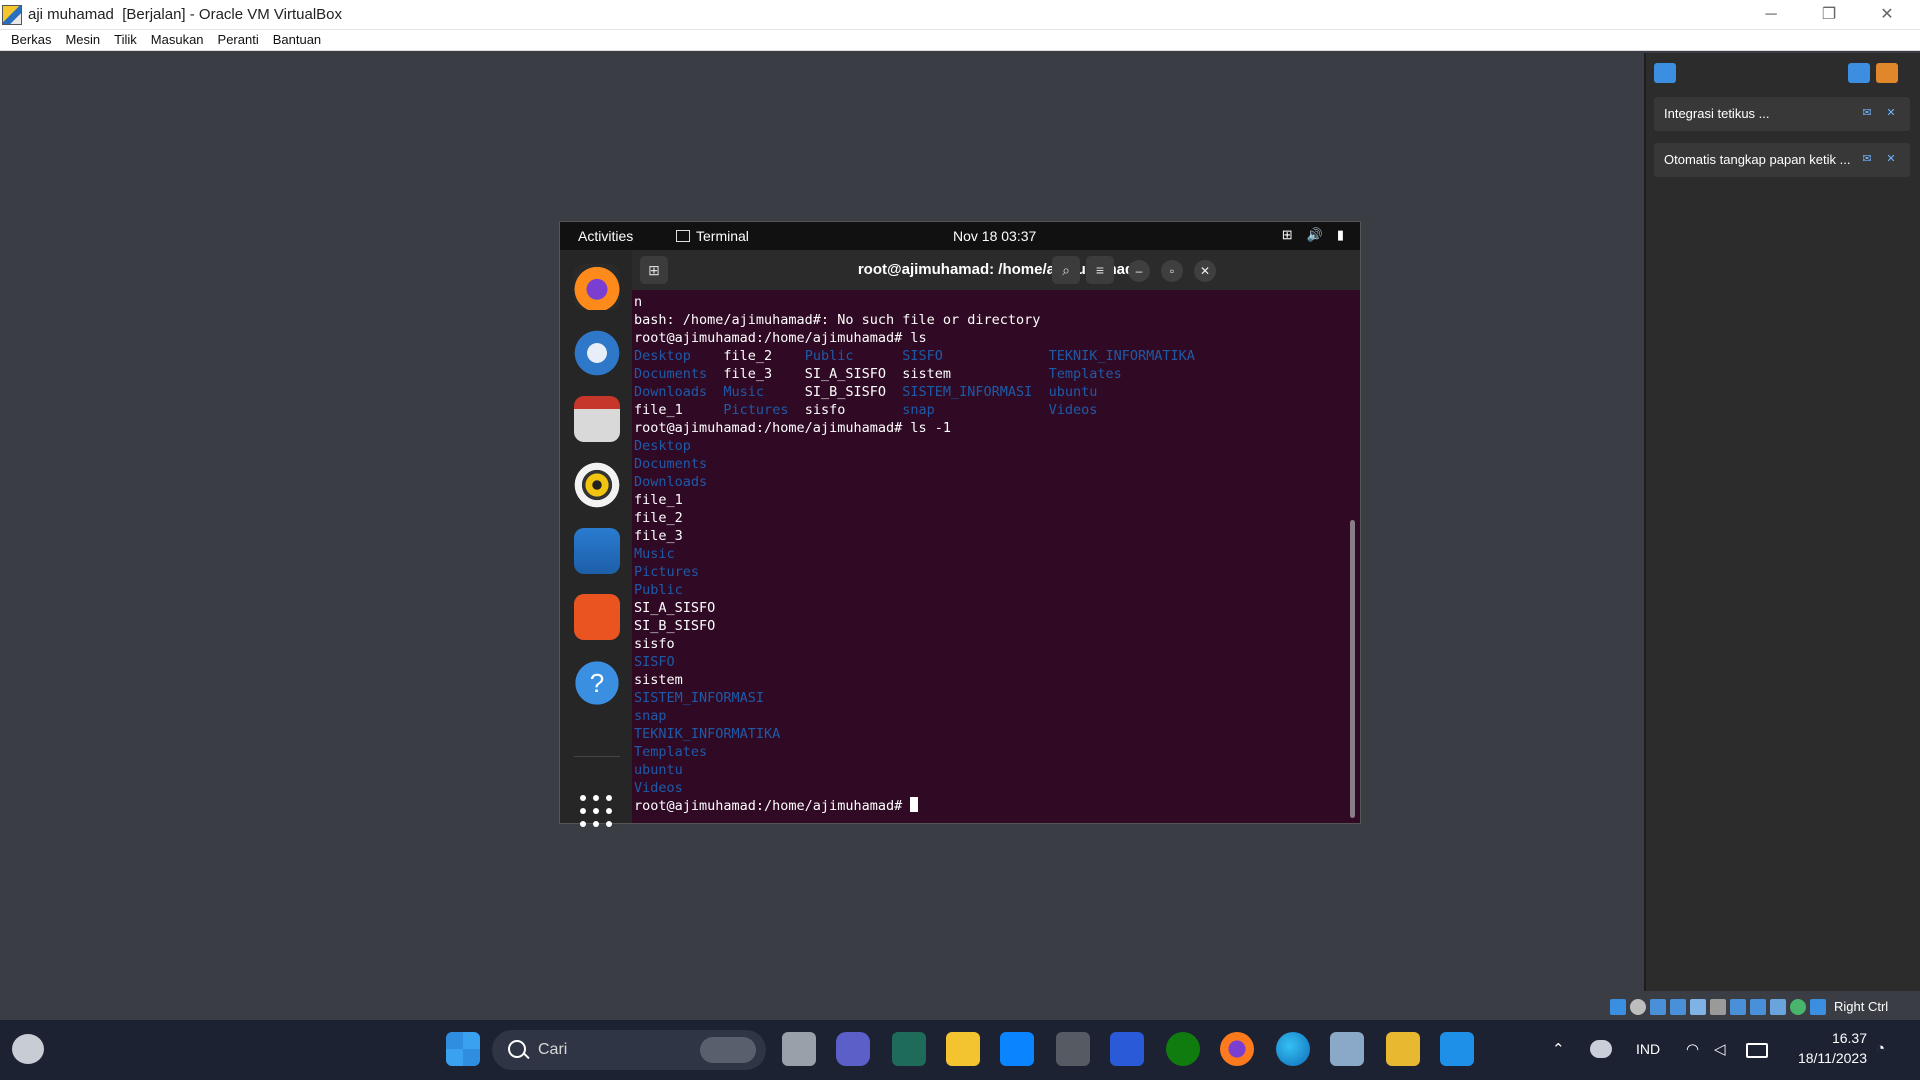 The width and height of the screenshot is (1920, 1080). What do you see at coordinates (1066, 270) in the screenshot?
I see `search-button: ⌕` at bounding box center [1066, 270].